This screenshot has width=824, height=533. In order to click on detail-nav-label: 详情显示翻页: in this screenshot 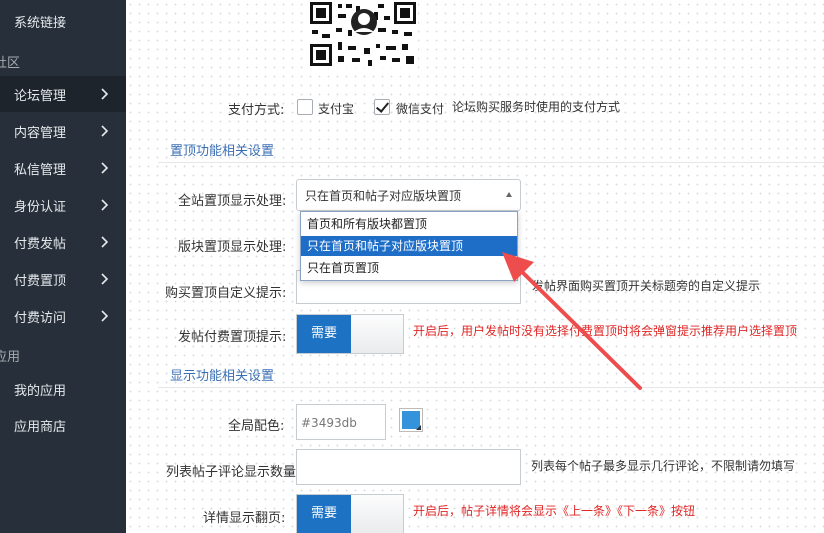, I will do `click(244, 518)`.